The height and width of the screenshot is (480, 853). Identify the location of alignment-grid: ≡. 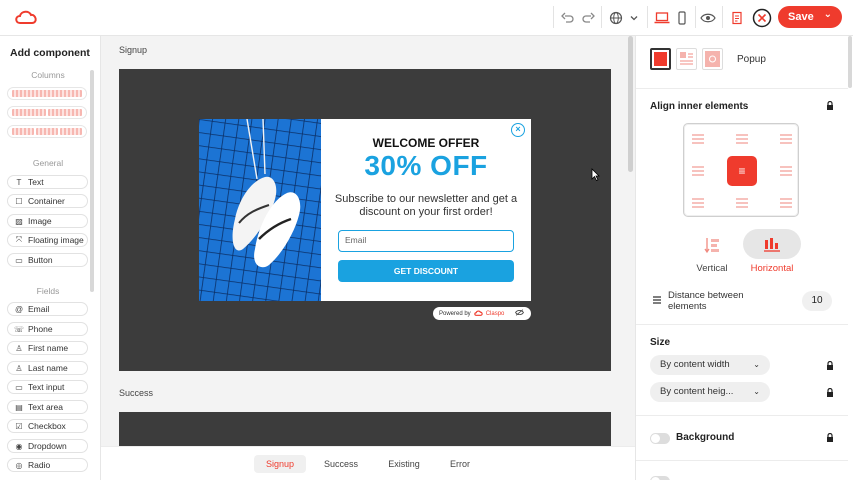
(741, 170).